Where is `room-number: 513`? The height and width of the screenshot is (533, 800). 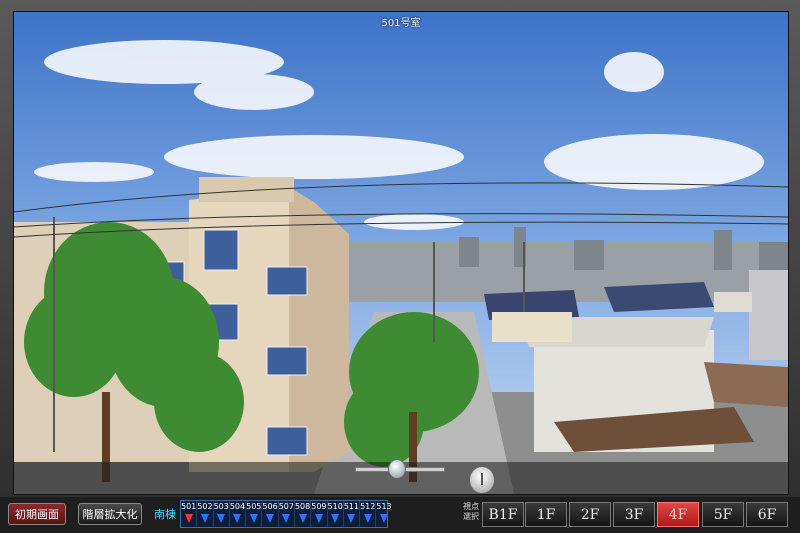
room-number: 513 is located at coordinates (384, 506).